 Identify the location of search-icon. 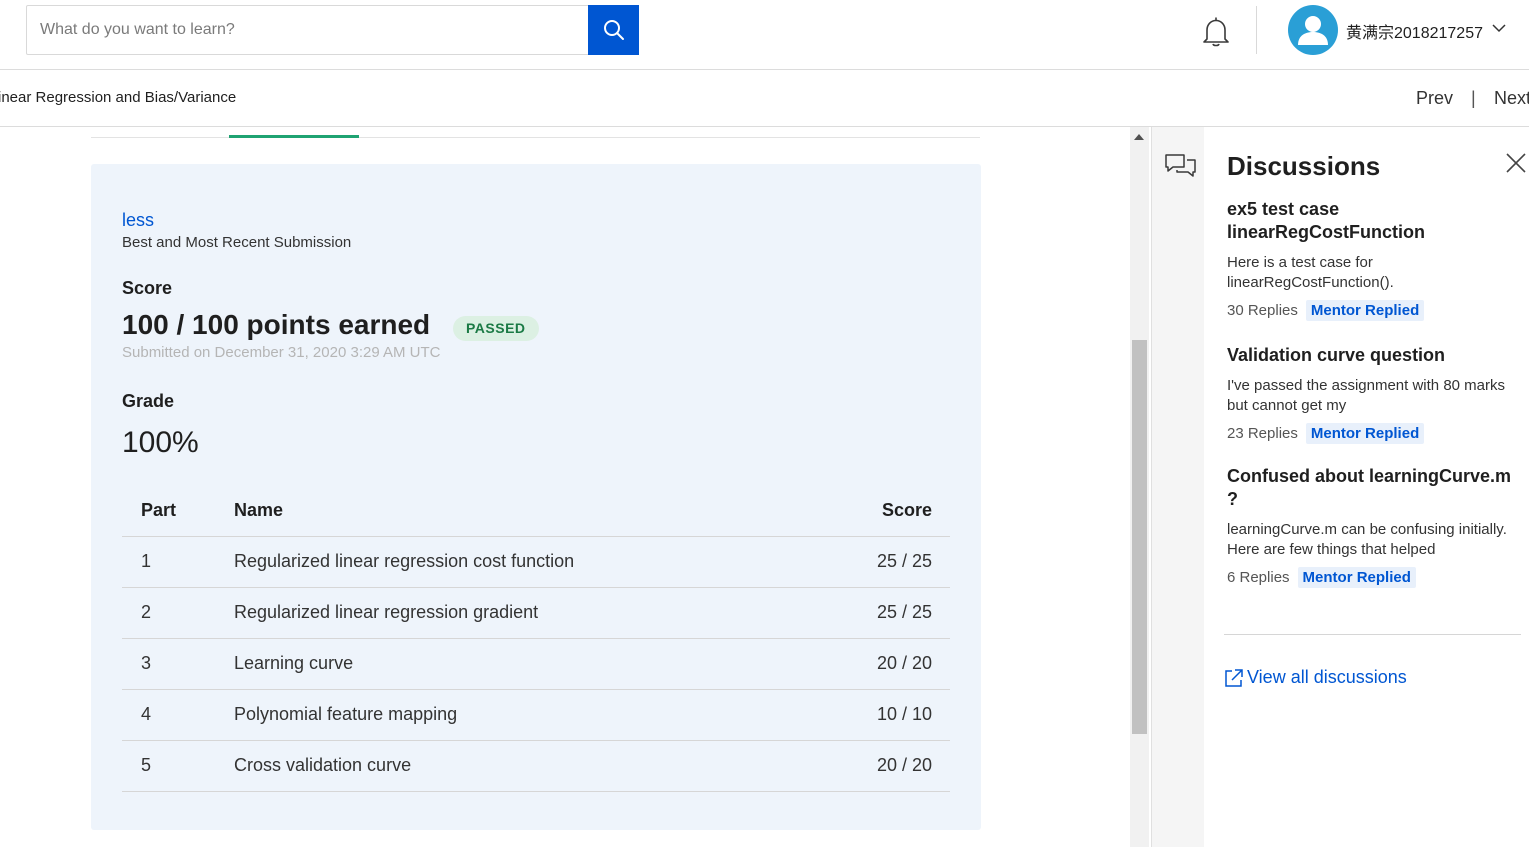
(613, 30).